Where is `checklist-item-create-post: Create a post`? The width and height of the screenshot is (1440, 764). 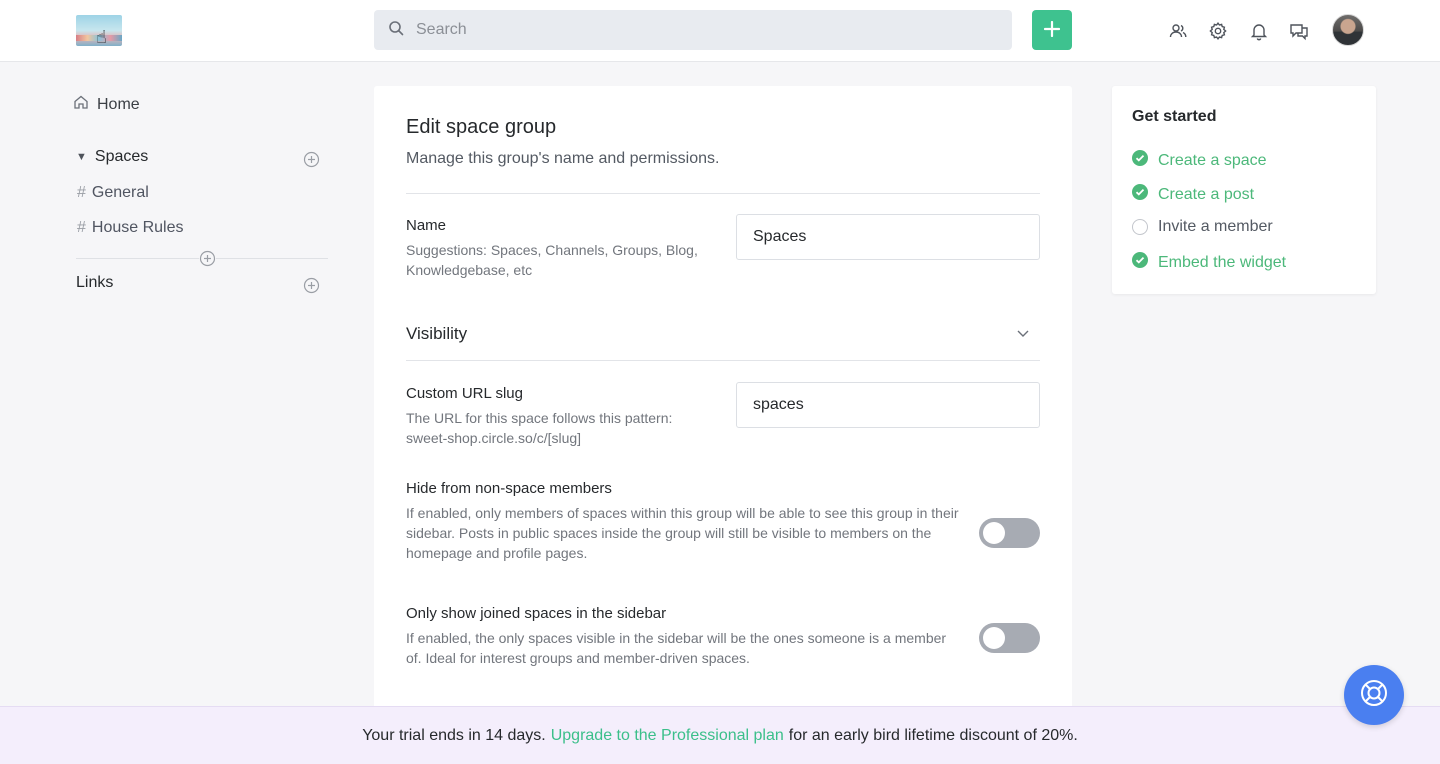 checklist-item-create-post: Create a post is located at coordinates (1193, 194).